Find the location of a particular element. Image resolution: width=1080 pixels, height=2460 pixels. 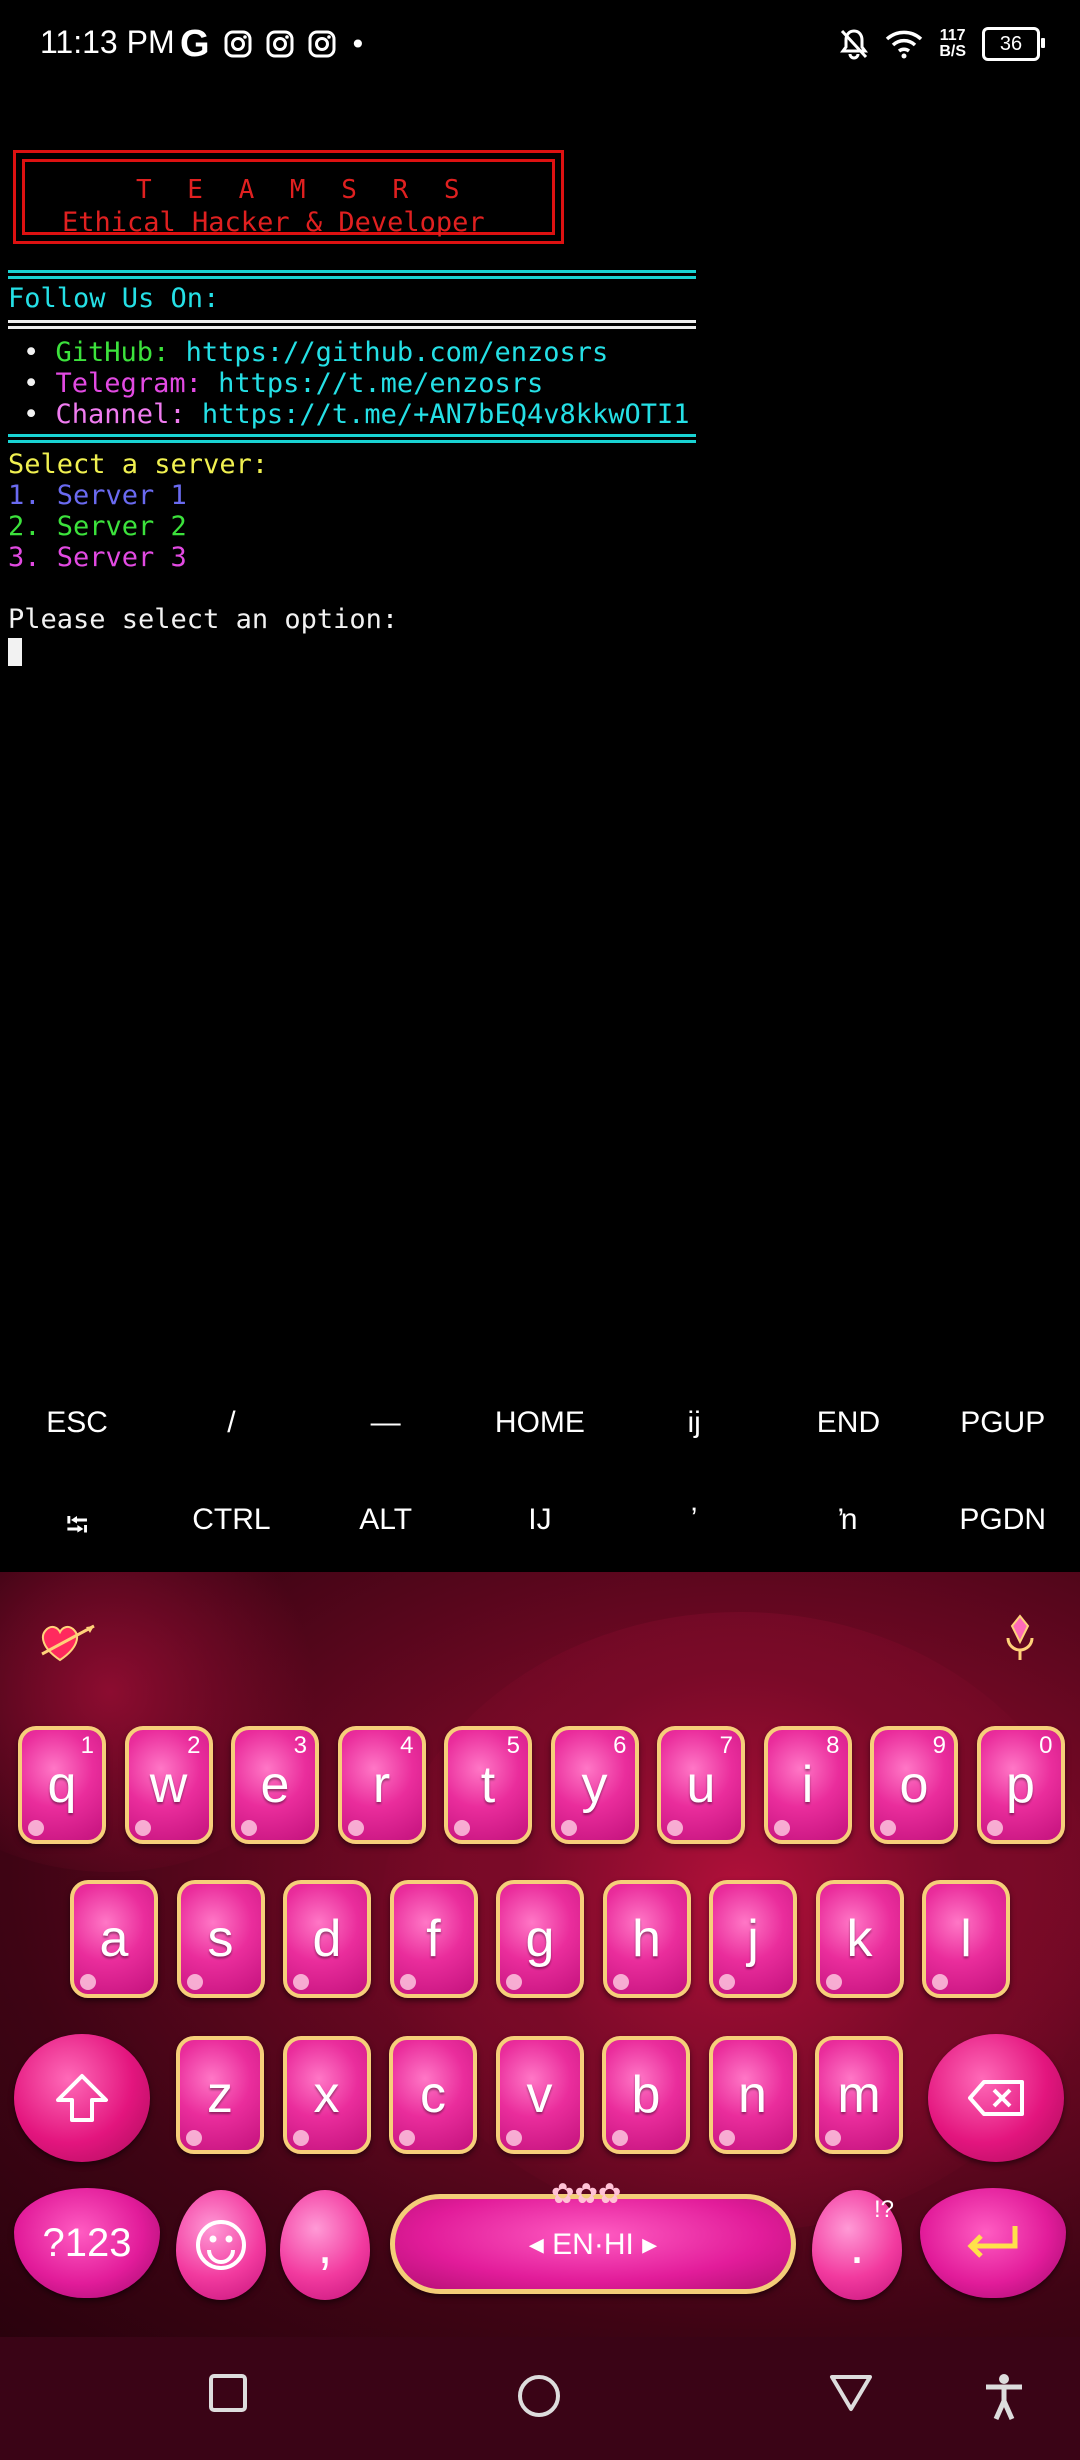

heart-arrow-icon is located at coordinates (68, 1647).